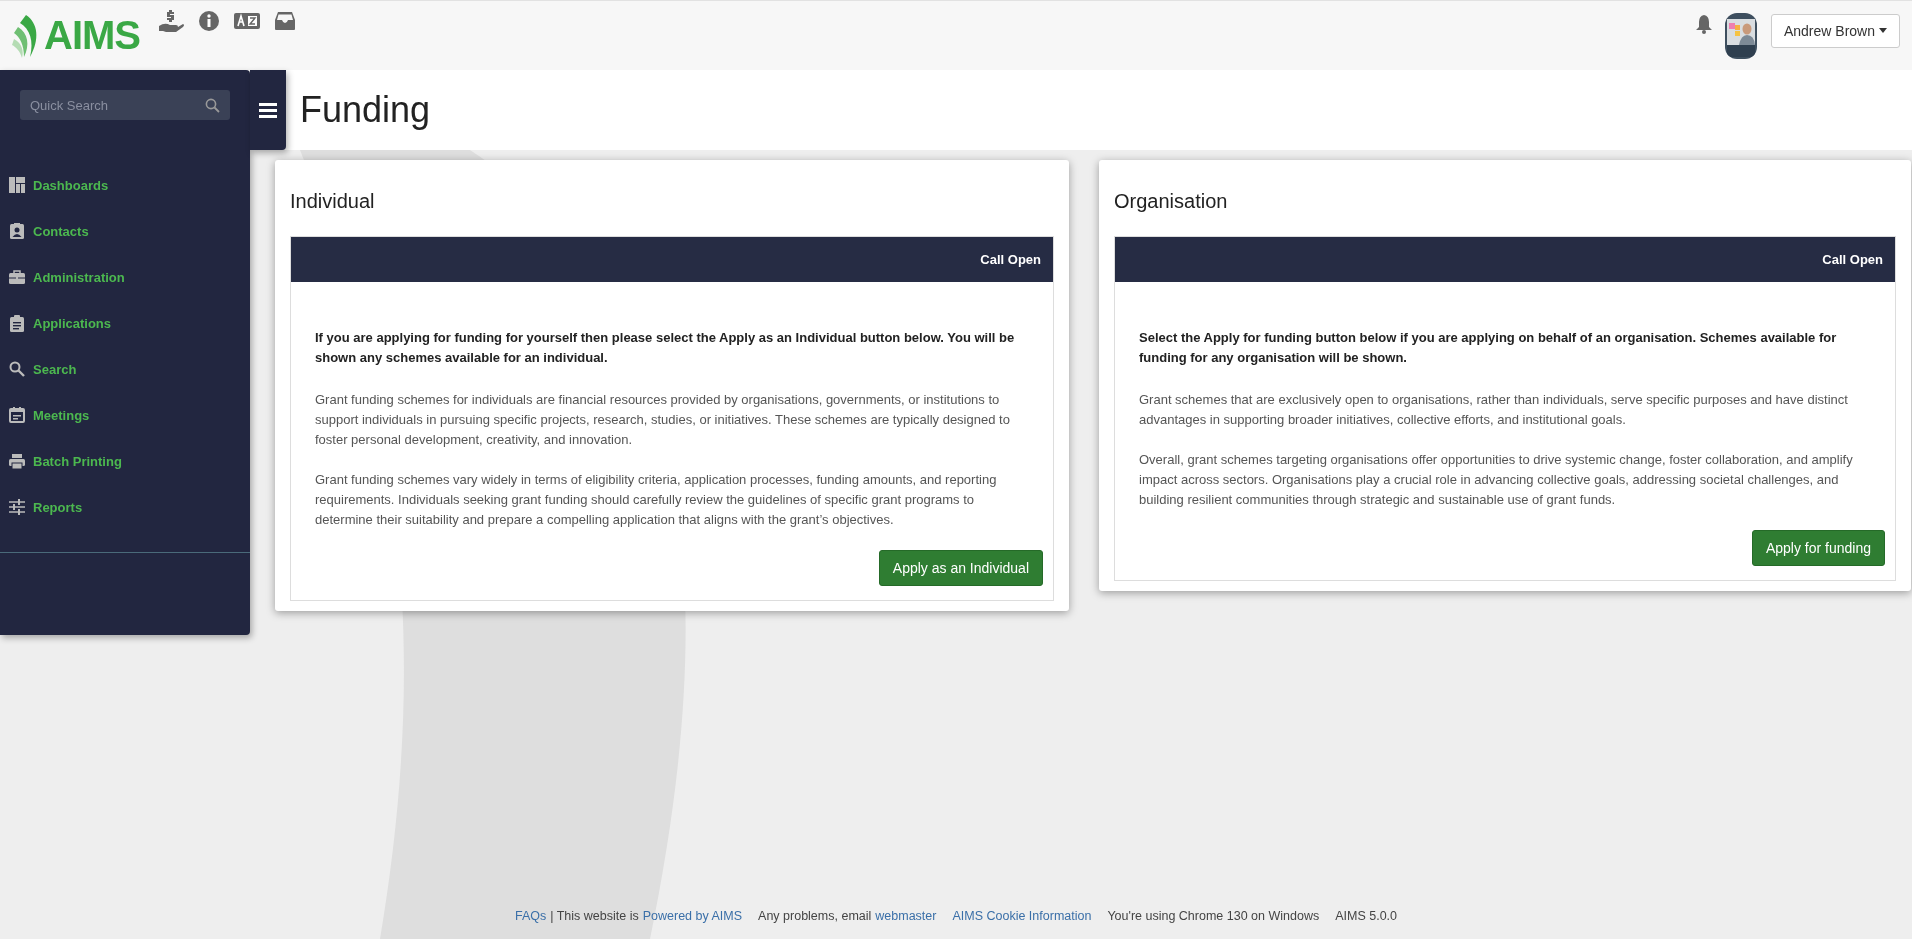  I want to click on calendar-icon, so click(17, 415).